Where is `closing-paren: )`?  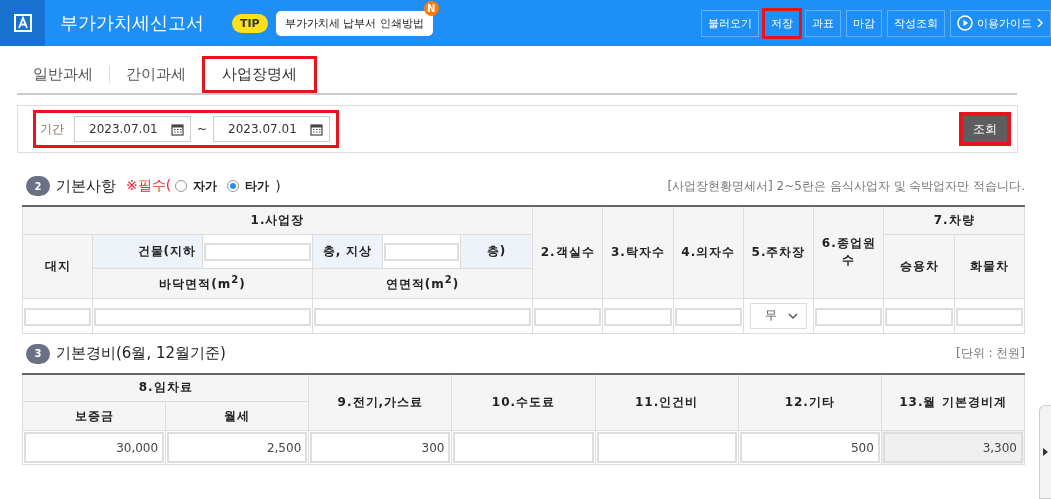
closing-paren: ) is located at coordinates (278, 186).